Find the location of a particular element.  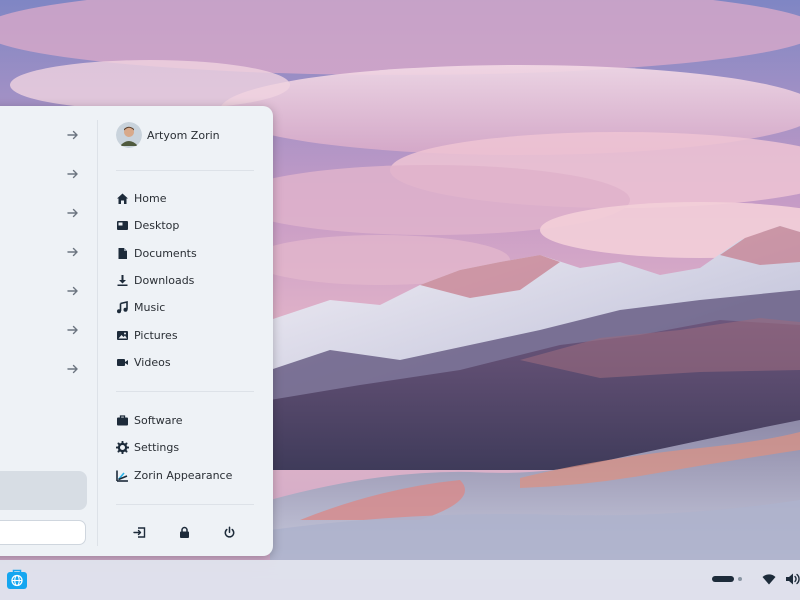

search-input is located at coordinates (43, 532).